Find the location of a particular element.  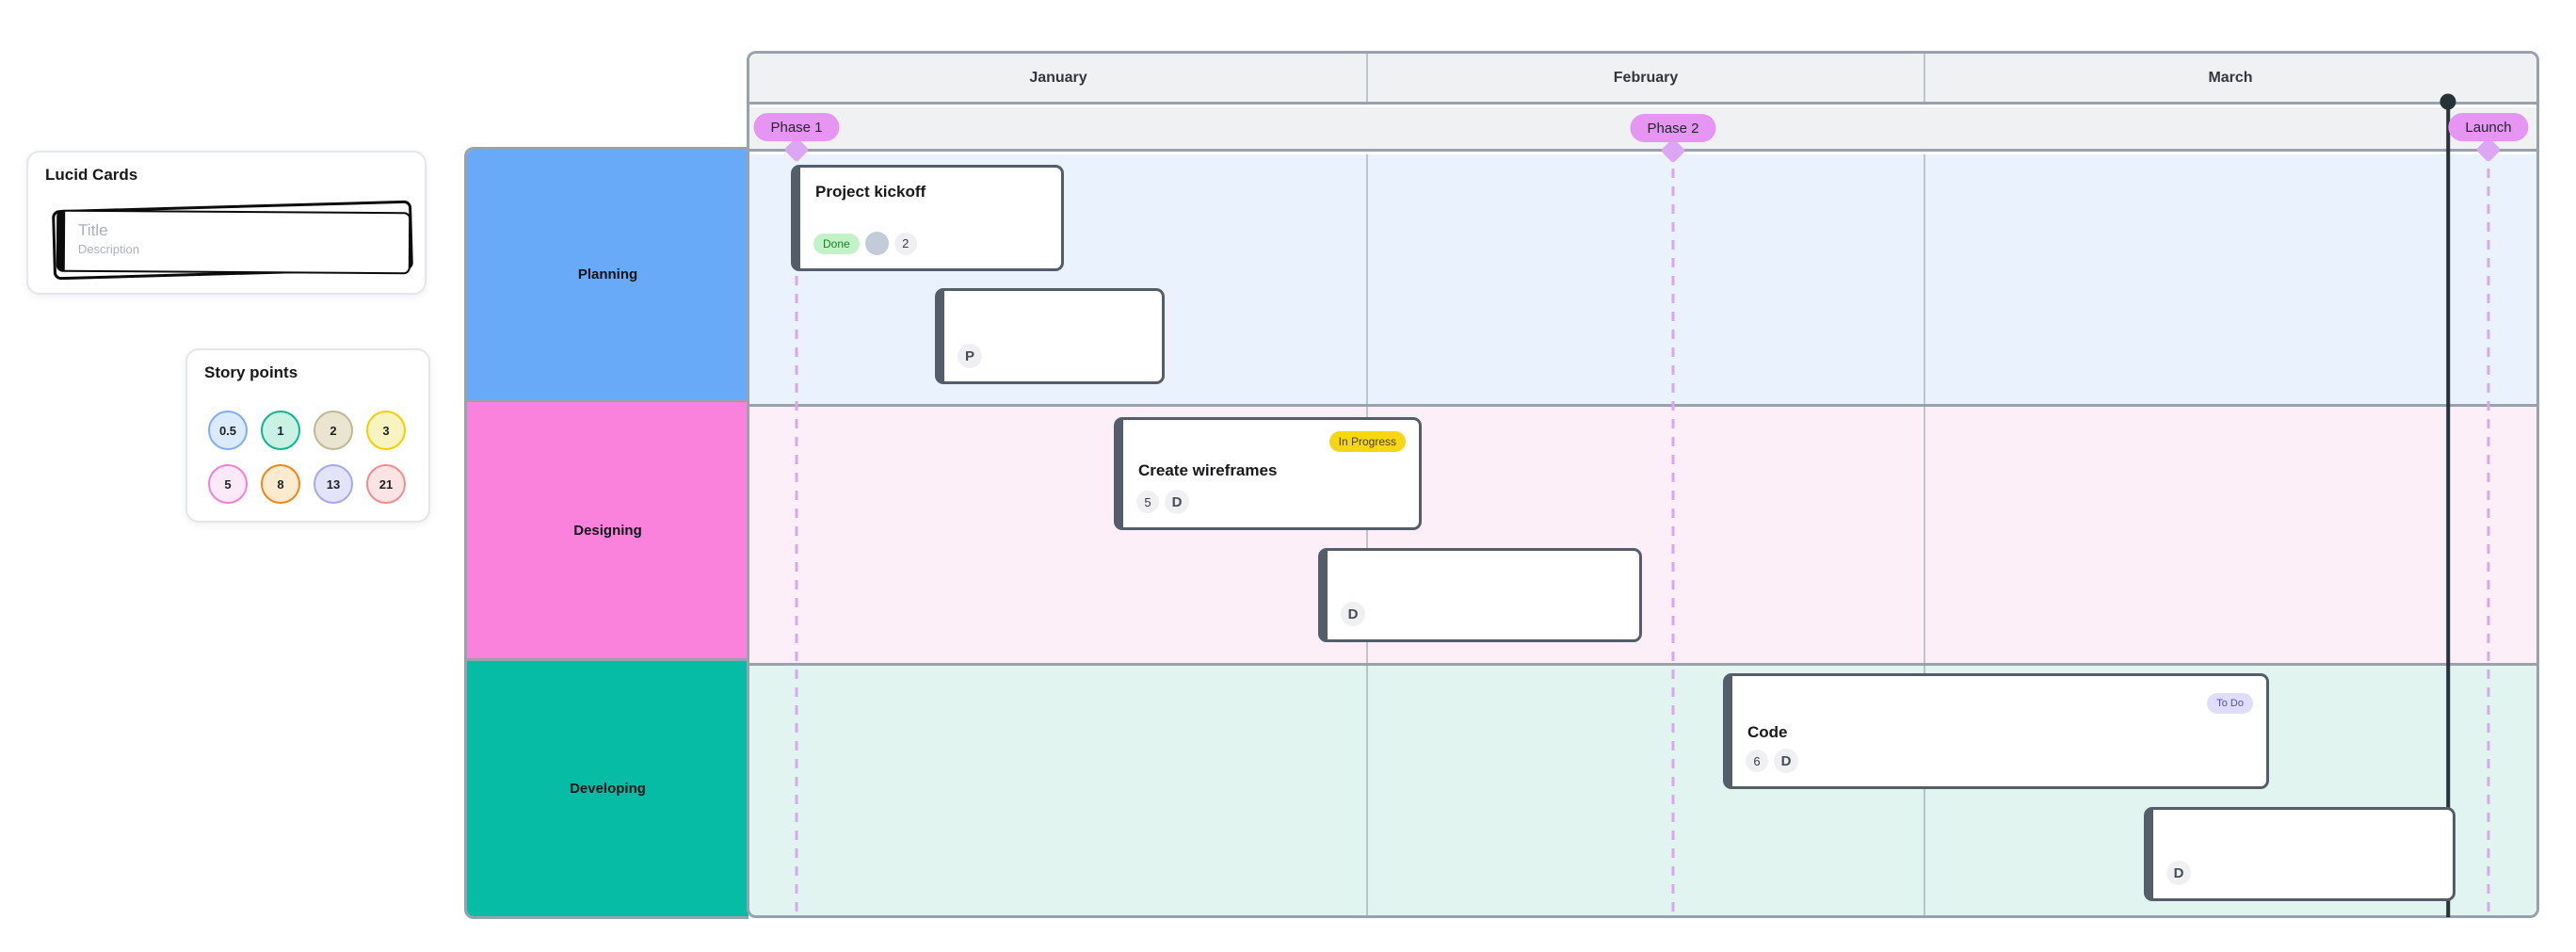

card-template-sketch: Title Description is located at coordinates (233, 239).